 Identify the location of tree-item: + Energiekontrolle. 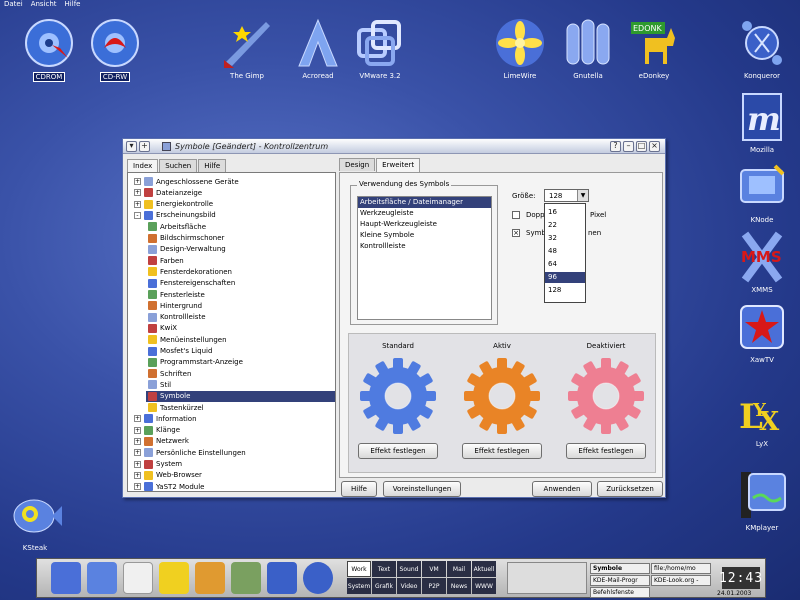
(170, 204).